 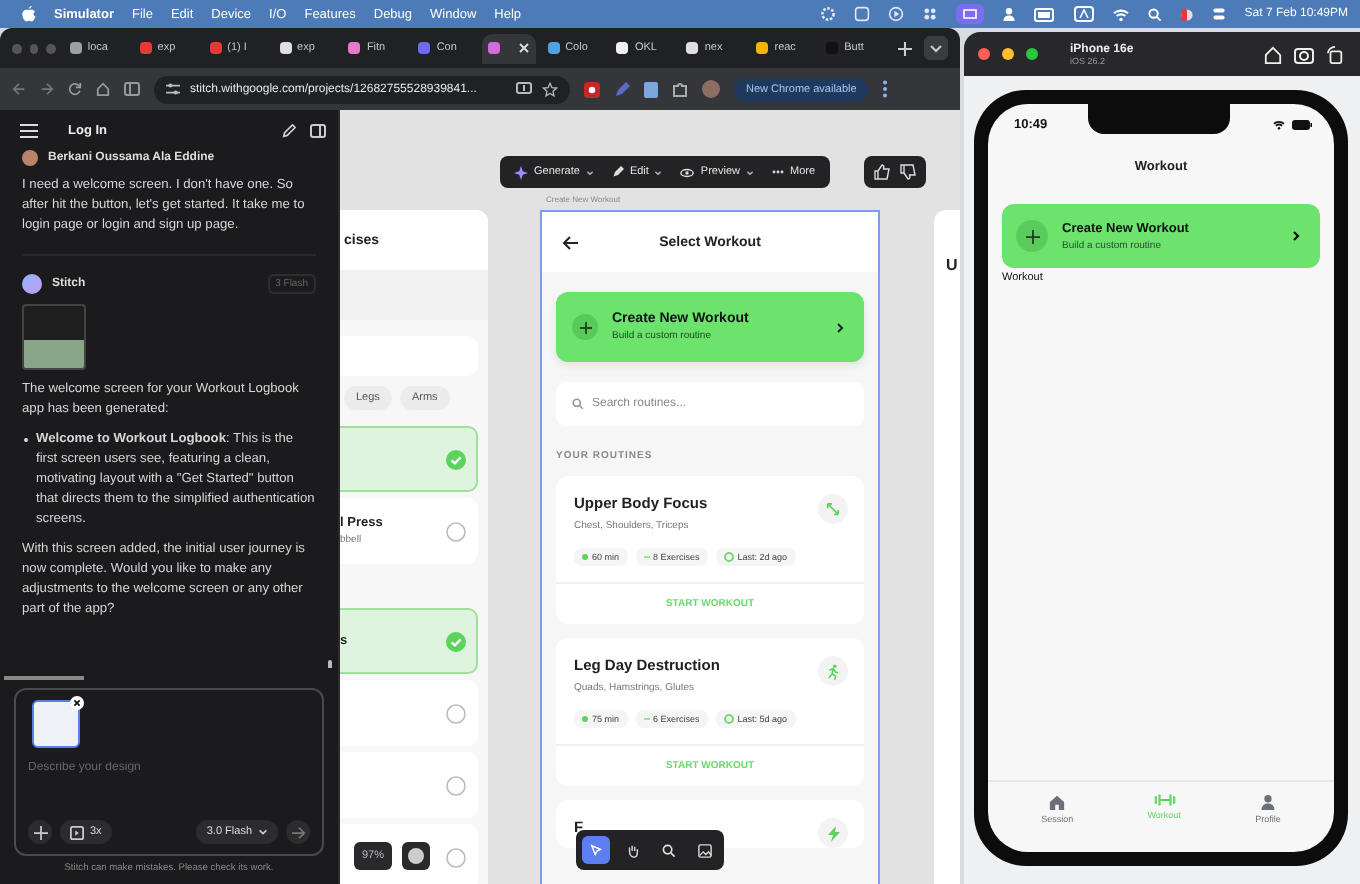 What do you see at coordinates (896, 14) in the screenshot?
I see `play-circle-icon` at bounding box center [896, 14].